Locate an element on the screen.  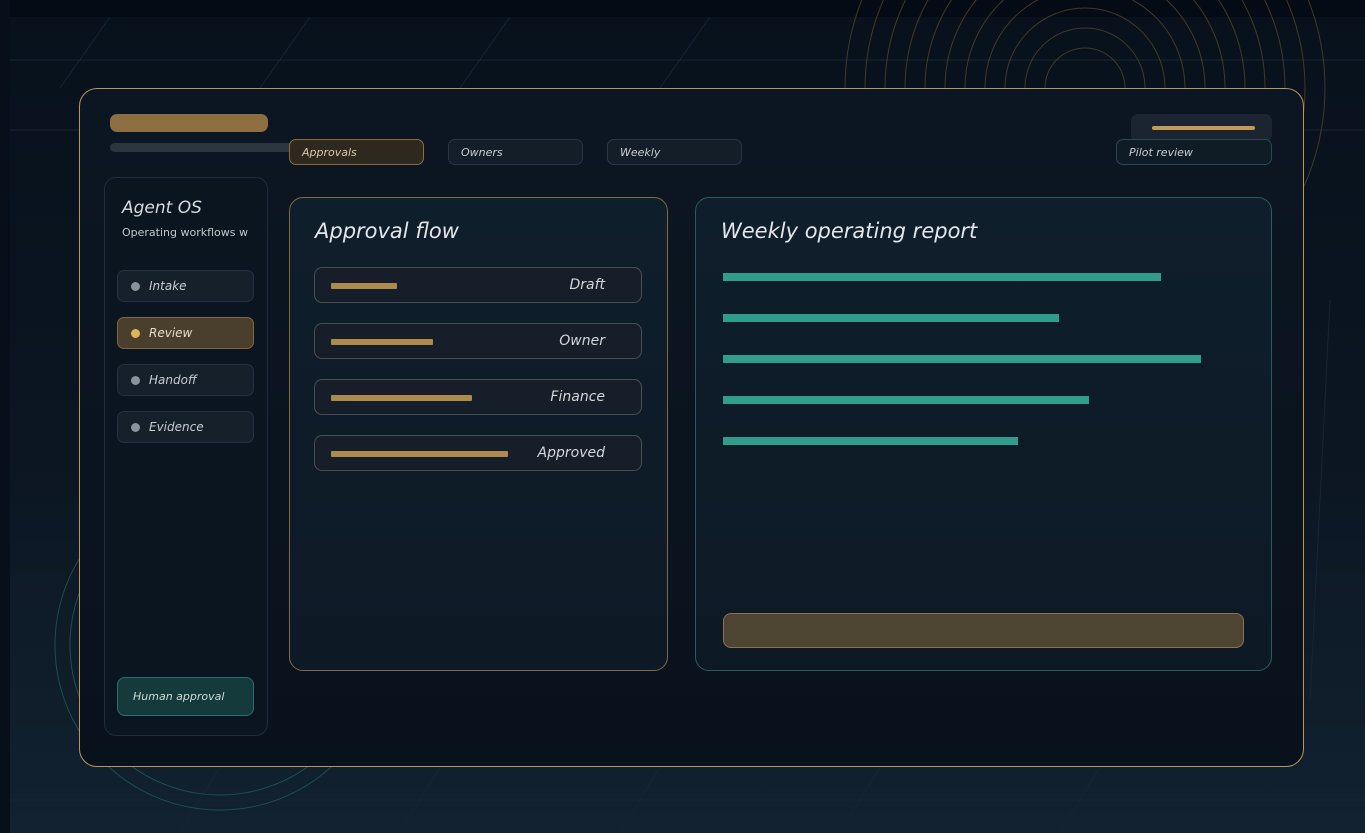
tab-weekly: Weekly is located at coordinates (674, 152).